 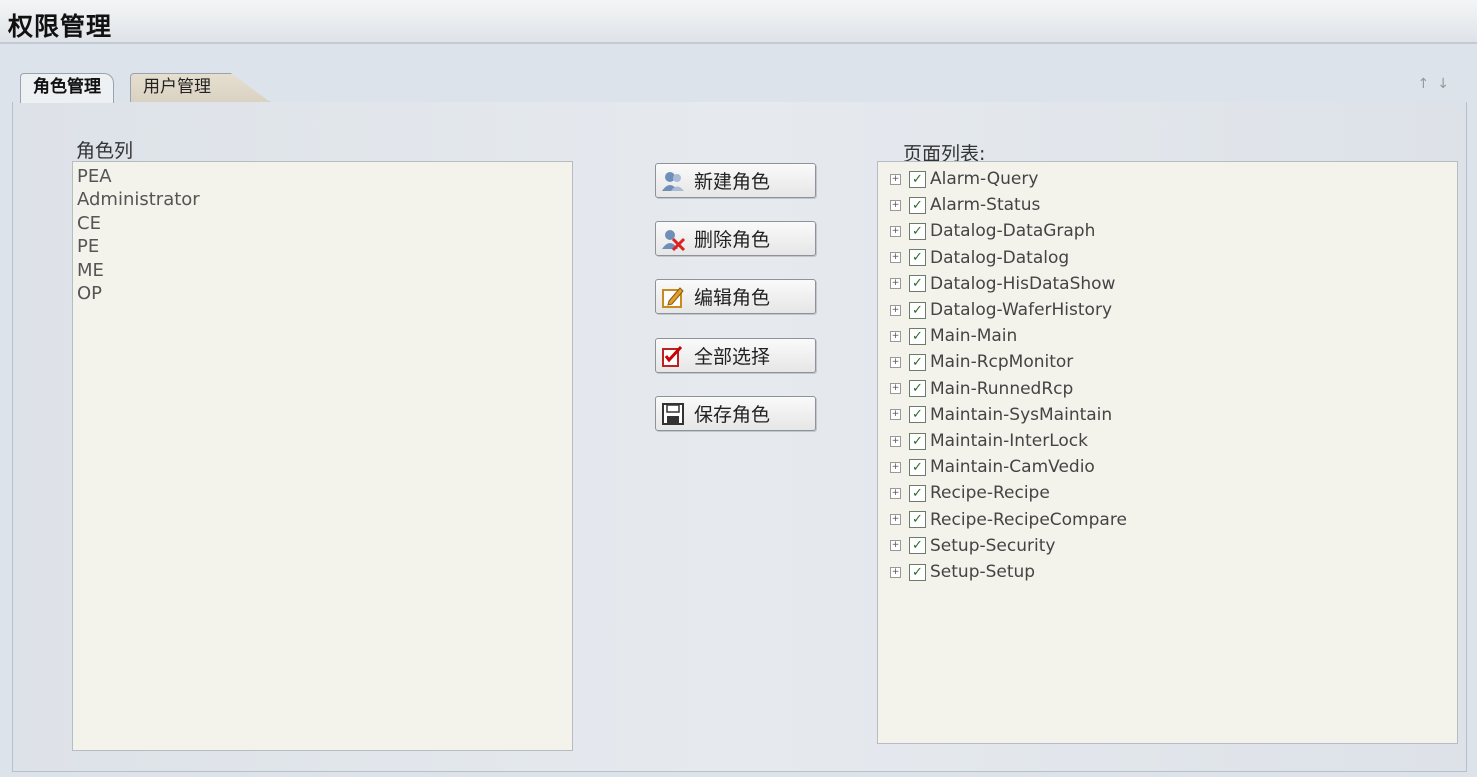 I want to click on tab-scroll-arrows: ↑↓, so click(x=1437, y=84).